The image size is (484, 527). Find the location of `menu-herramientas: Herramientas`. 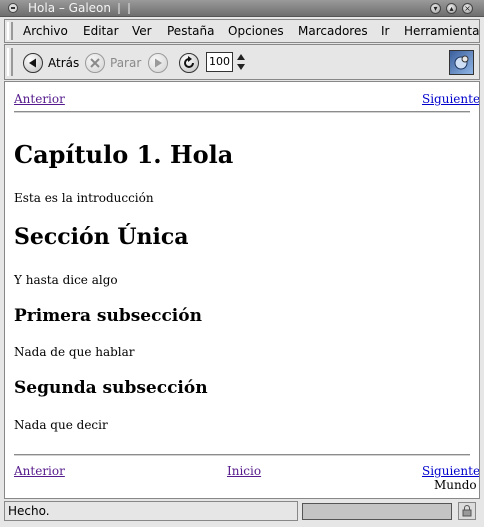

menu-herramientas: Herramientas is located at coordinates (441, 31).